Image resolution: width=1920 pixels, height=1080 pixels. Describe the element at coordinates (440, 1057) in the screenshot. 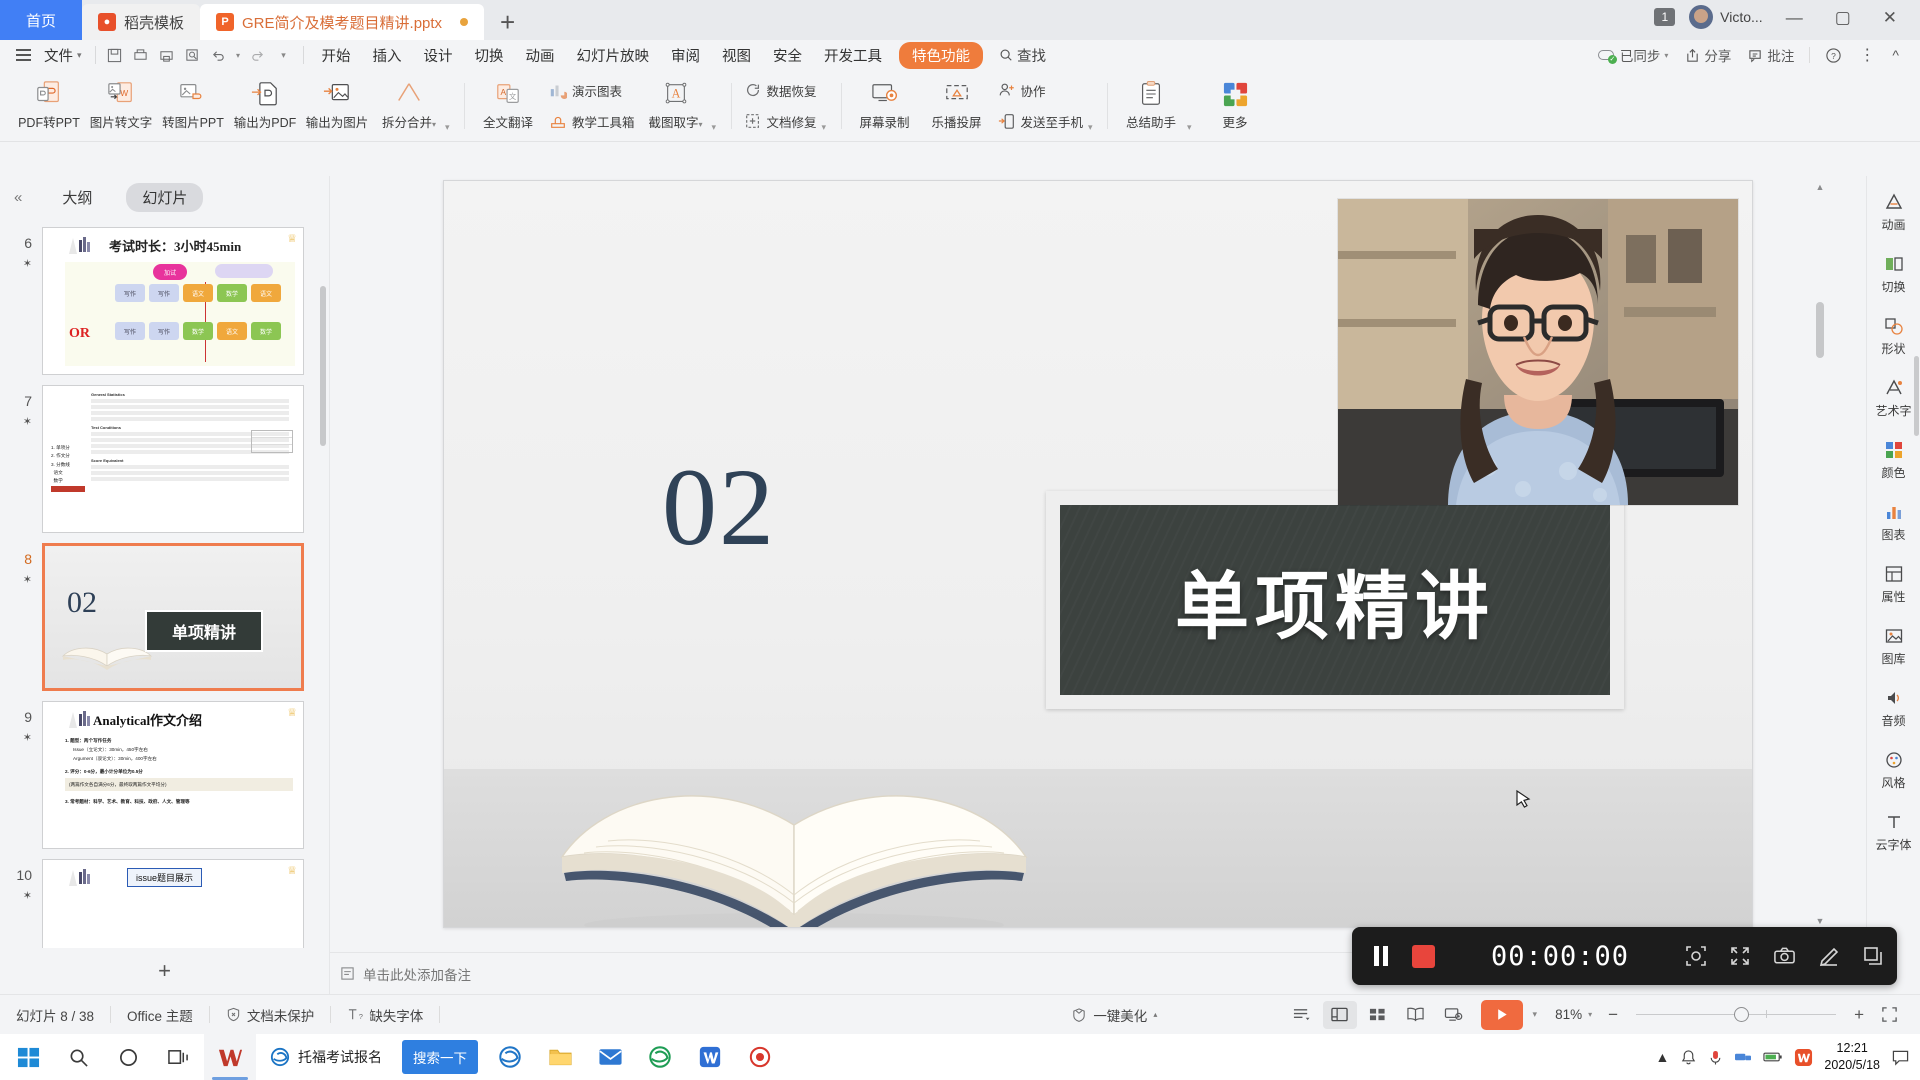

I see `taskbar-search-chip: 搜索一下` at that location.